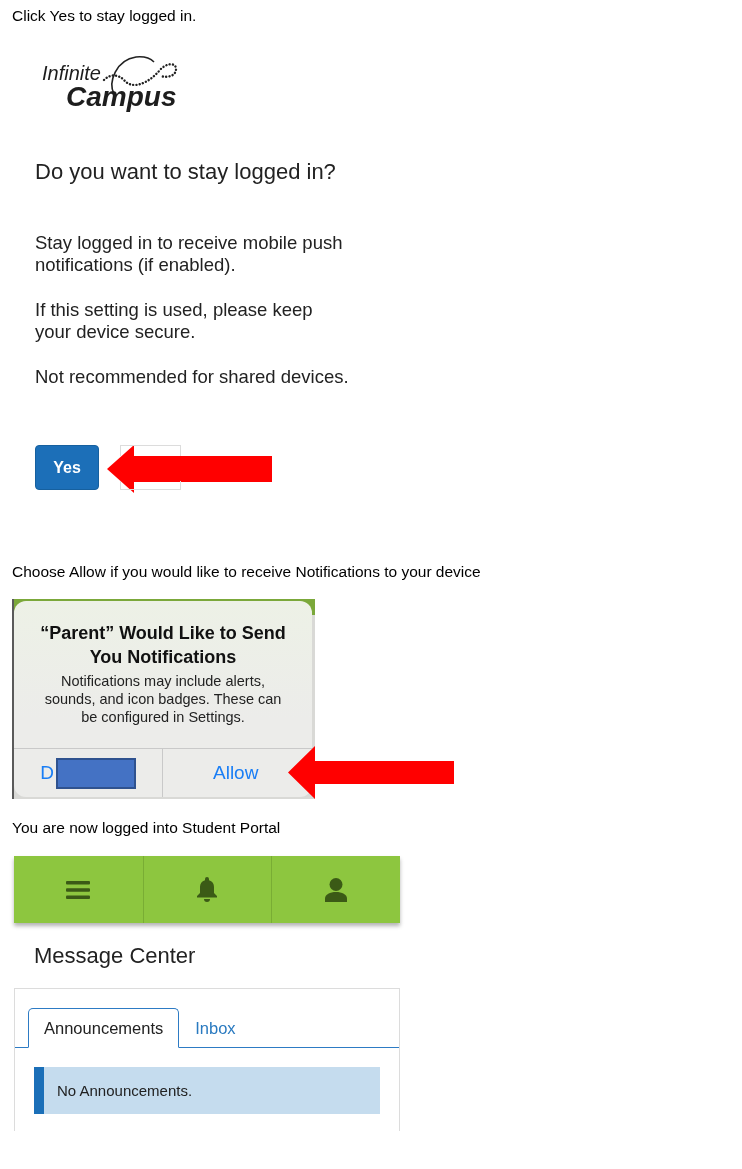 This screenshot has width=742, height=1169. Describe the element at coordinates (88, 773) in the screenshot. I see `dialog-button: D` at that location.